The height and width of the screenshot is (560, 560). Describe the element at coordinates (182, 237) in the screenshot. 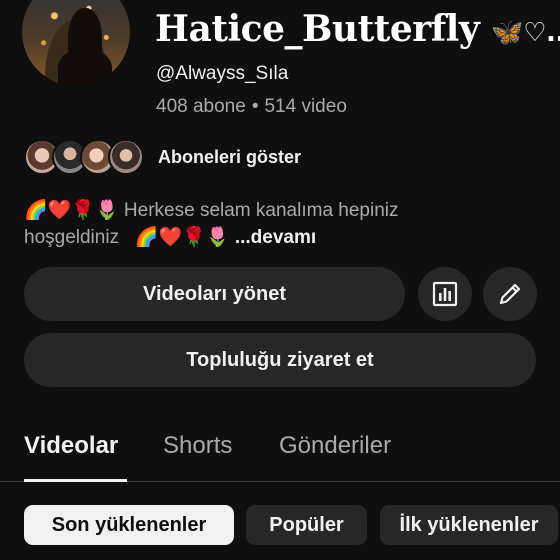

I see `description-emojis-2: 🌈❤️🌹🌷` at that location.